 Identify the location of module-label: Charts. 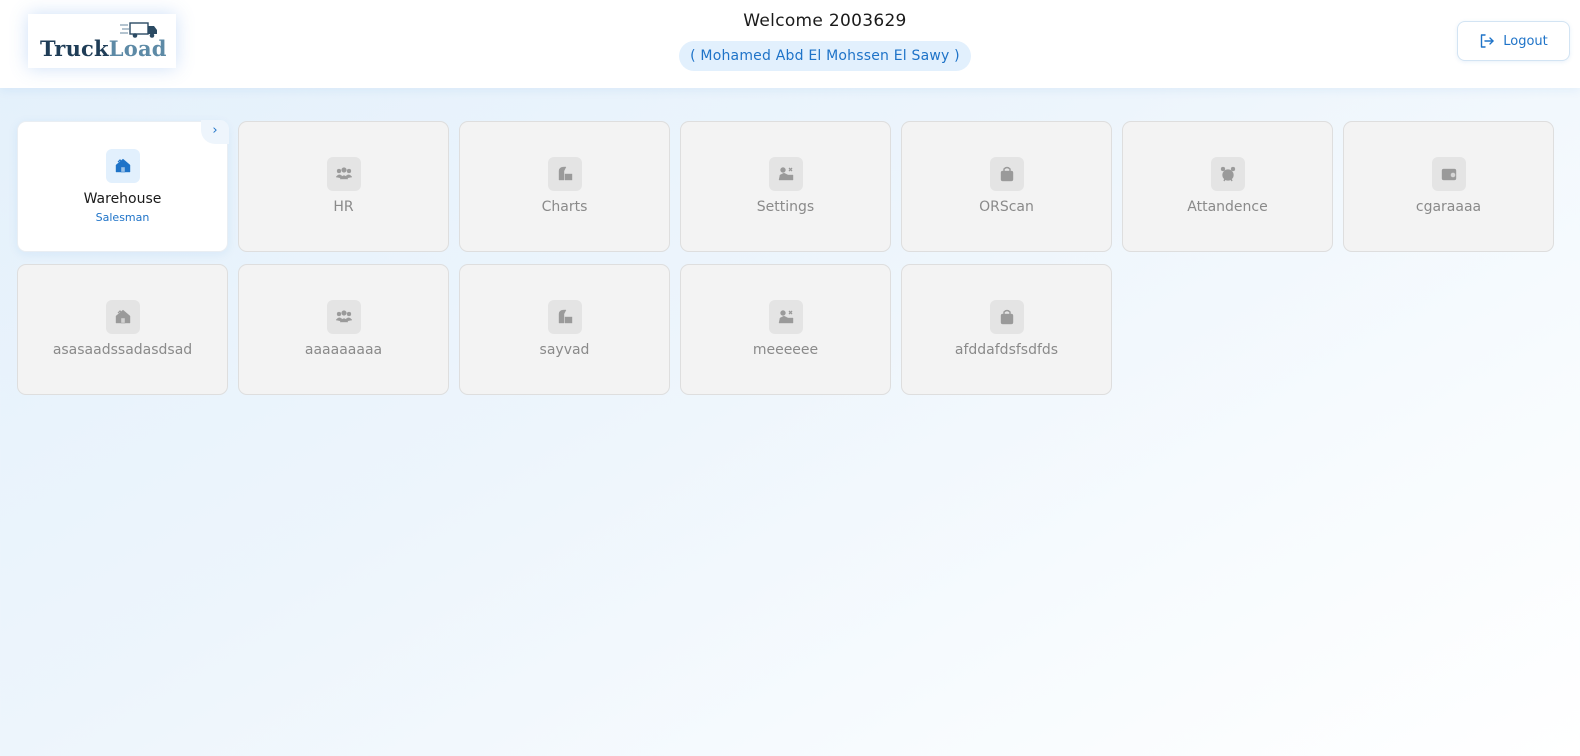
(564, 207).